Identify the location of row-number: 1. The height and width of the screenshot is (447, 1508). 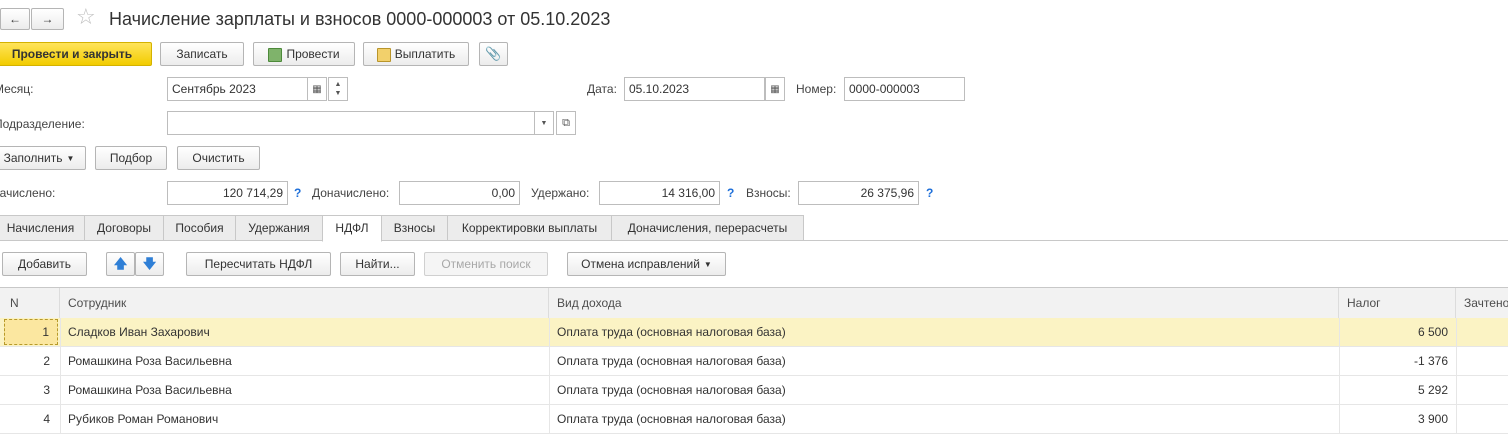
(31, 332).